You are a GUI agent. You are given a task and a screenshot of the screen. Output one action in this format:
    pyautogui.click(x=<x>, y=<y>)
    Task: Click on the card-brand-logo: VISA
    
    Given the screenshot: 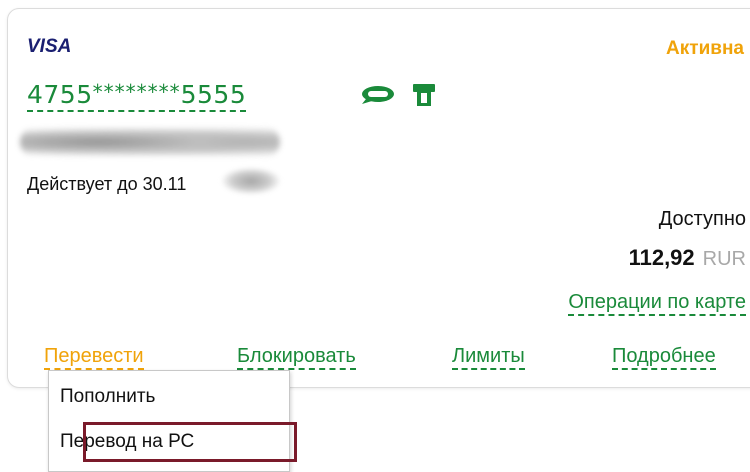 What is the action you would take?
    pyautogui.click(x=49, y=46)
    